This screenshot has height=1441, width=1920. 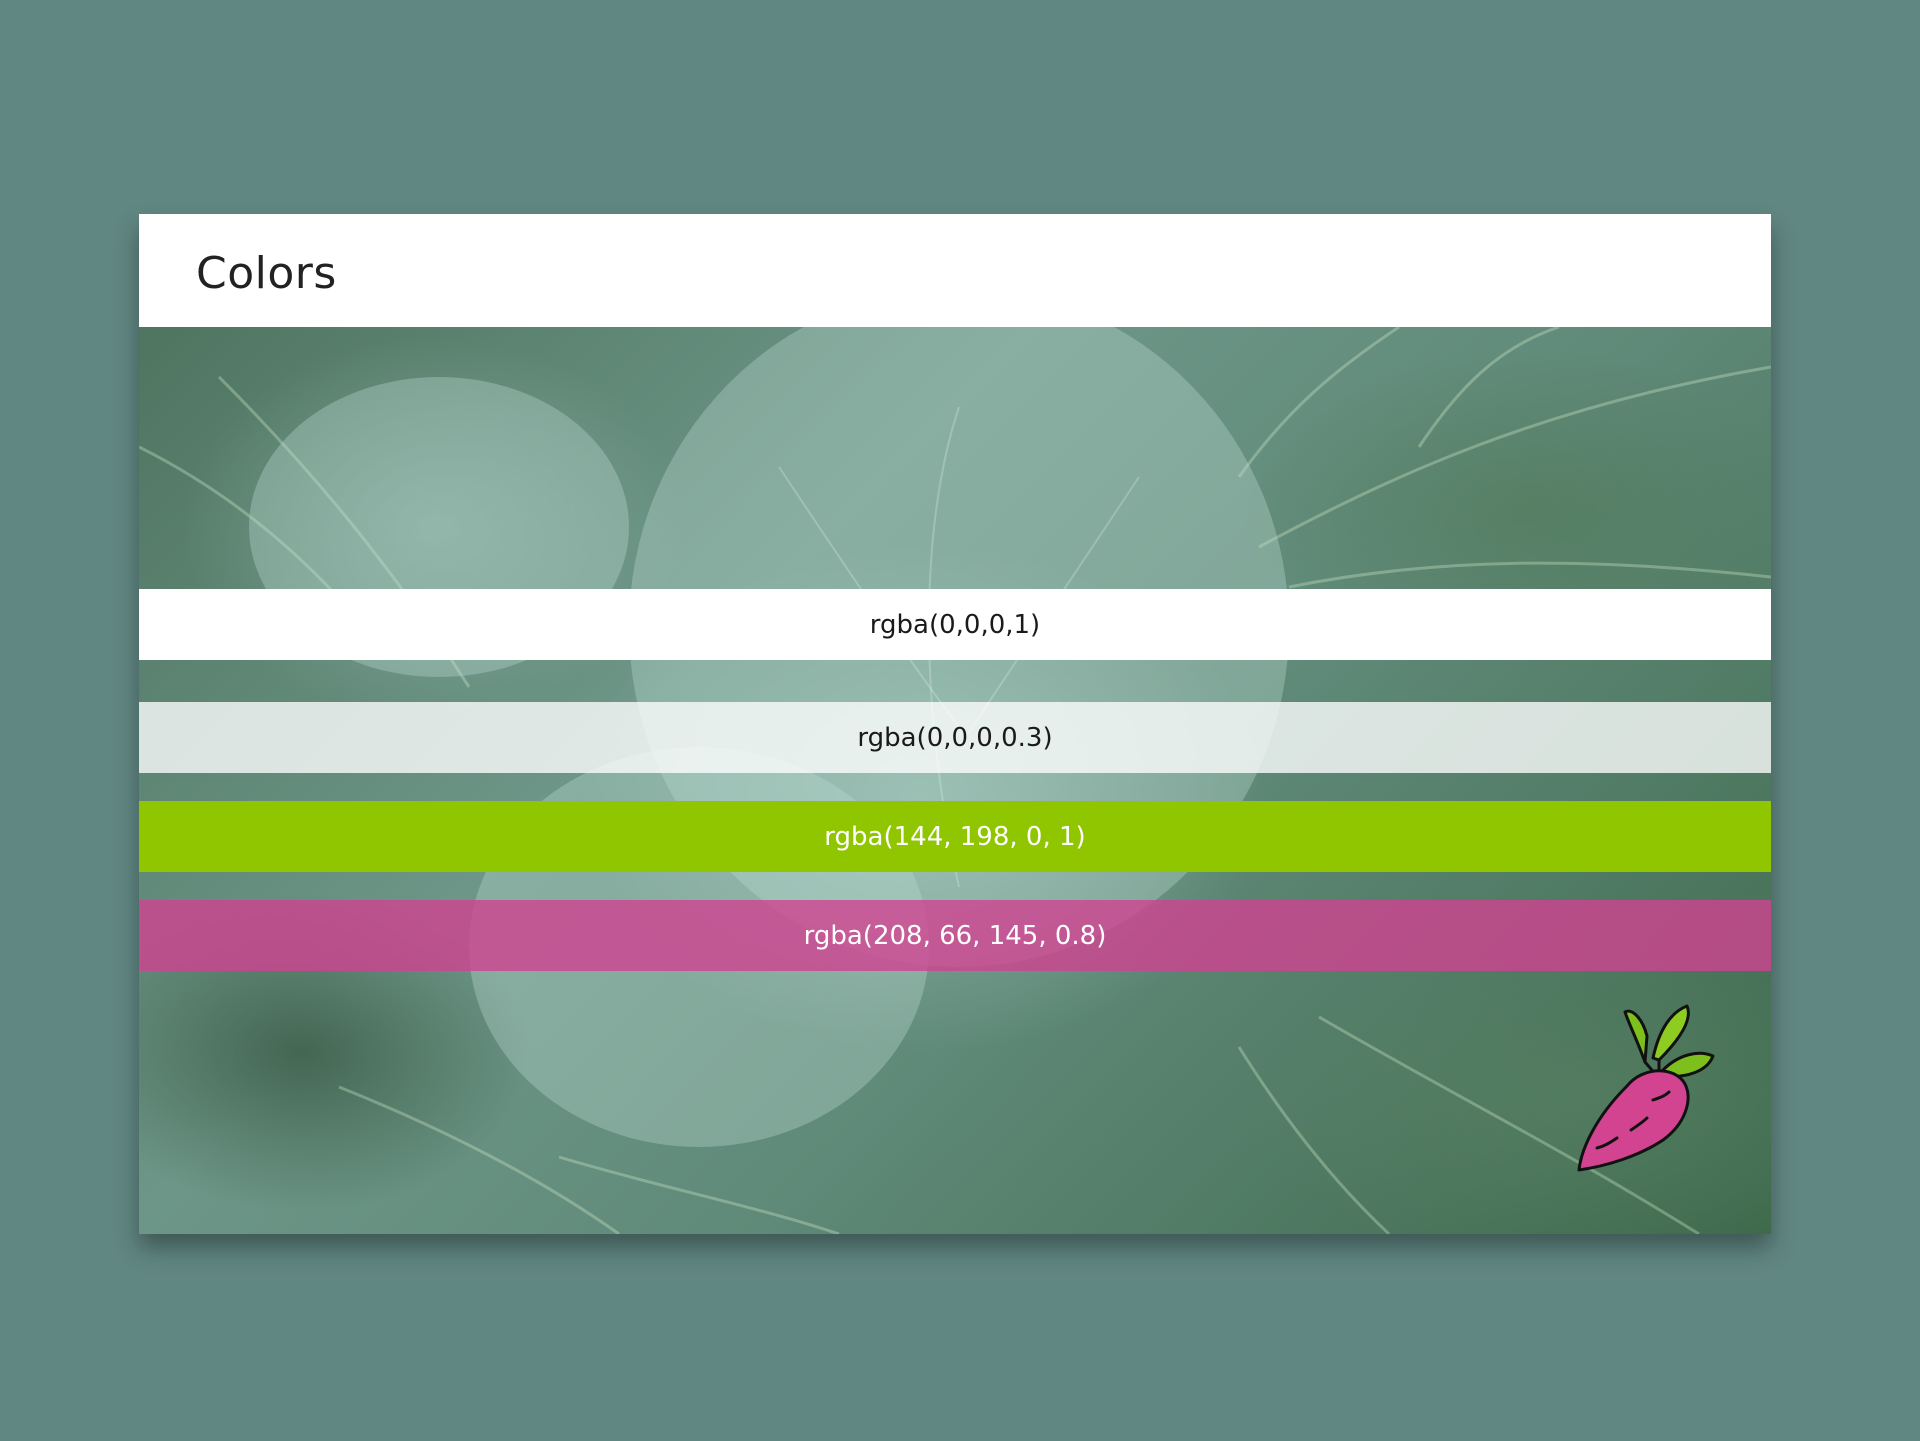 I want to click on swatch-black-30: rgba(0,0,0,0.3), so click(x=955, y=737).